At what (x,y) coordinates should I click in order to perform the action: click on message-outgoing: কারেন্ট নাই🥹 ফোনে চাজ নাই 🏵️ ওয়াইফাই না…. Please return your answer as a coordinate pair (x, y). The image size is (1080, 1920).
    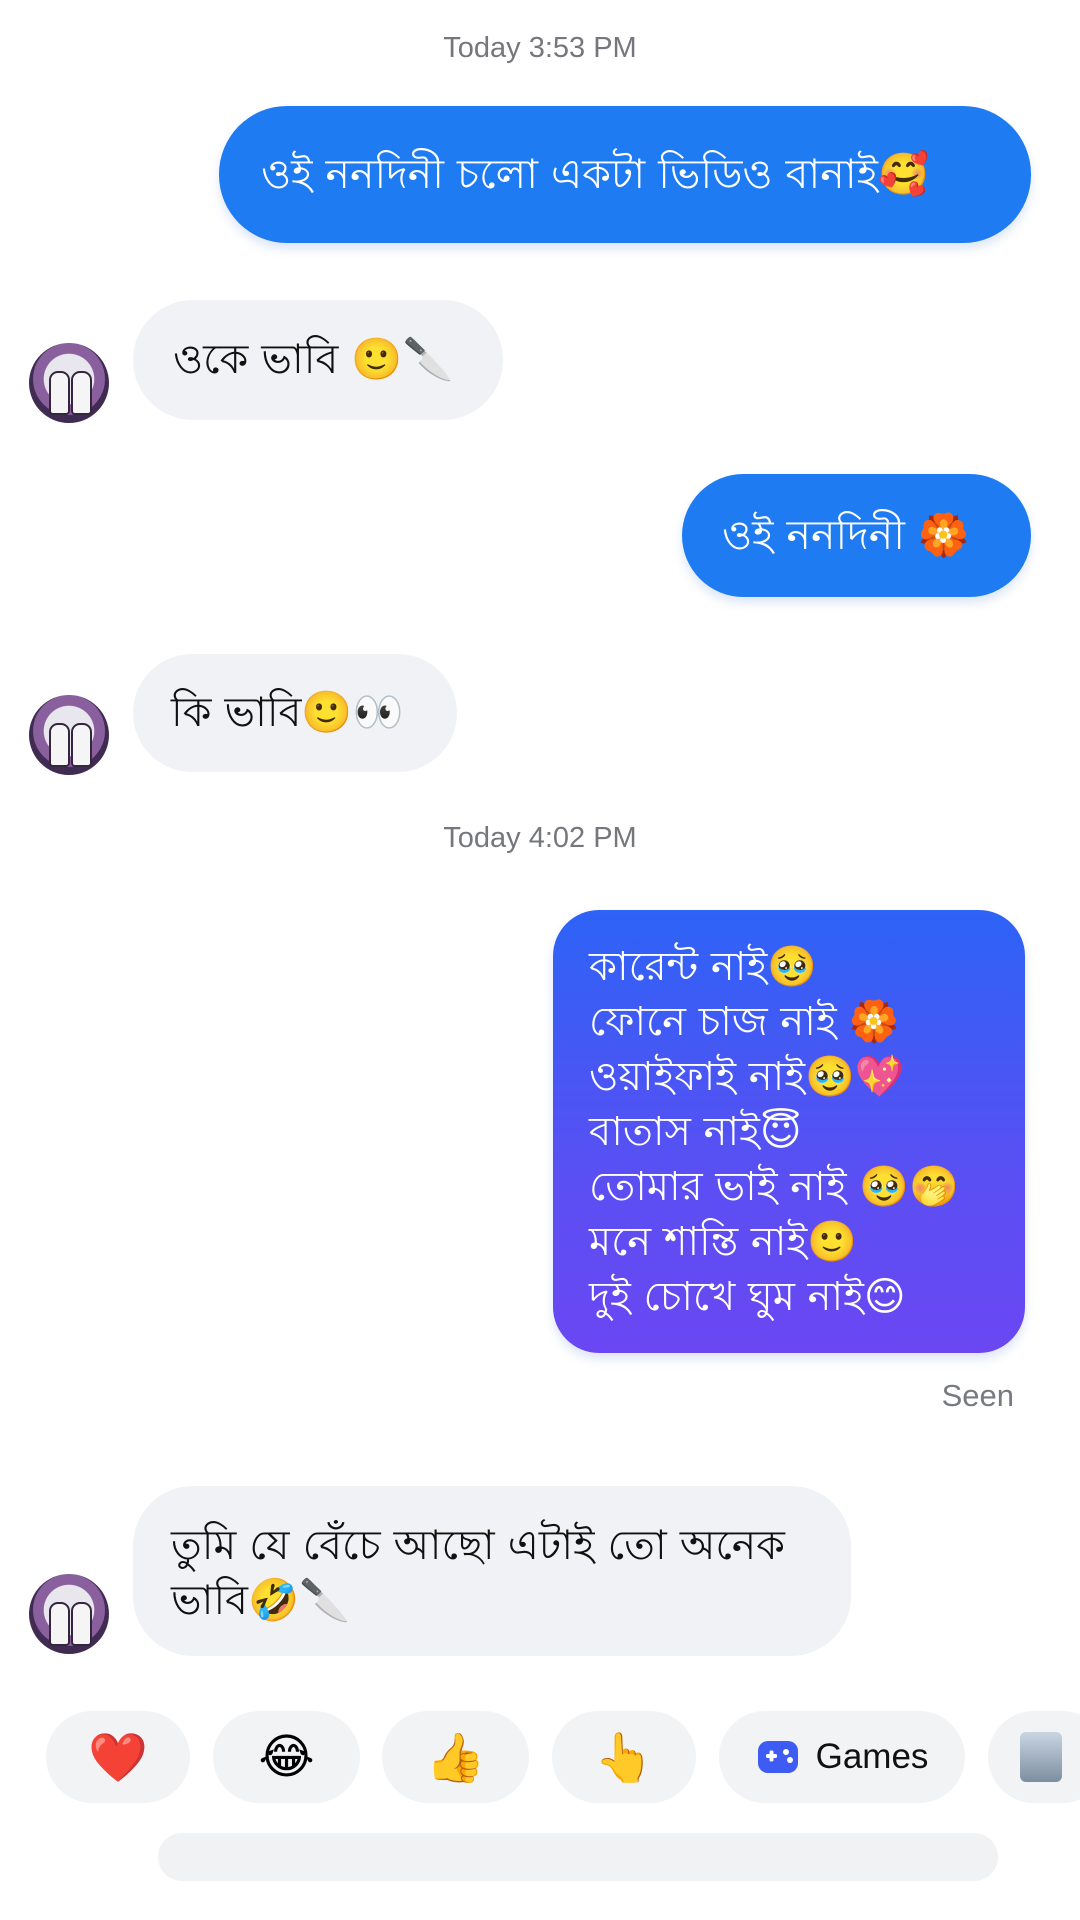
    Looking at the image, I should click on (789, 1131).